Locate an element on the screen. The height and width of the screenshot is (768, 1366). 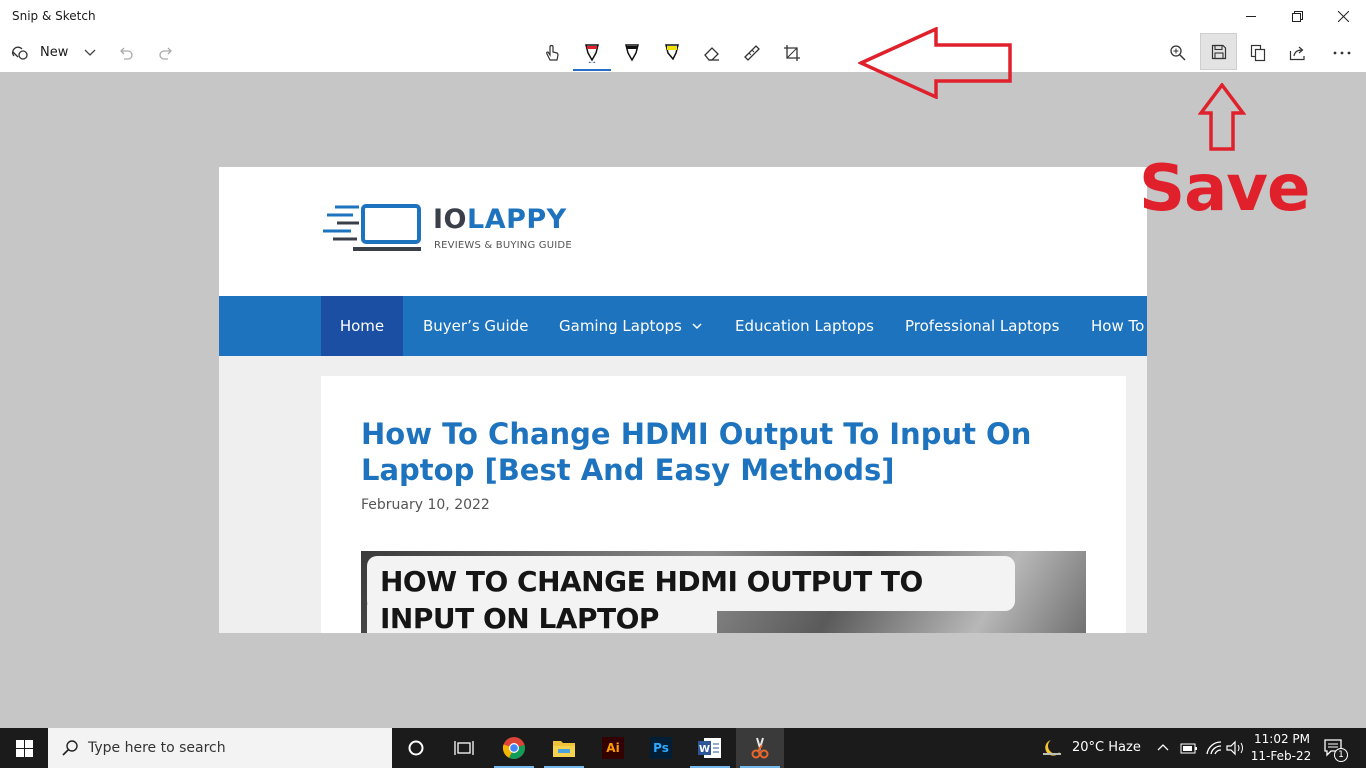
touch-writing-button is located at coordinates (552, 53).